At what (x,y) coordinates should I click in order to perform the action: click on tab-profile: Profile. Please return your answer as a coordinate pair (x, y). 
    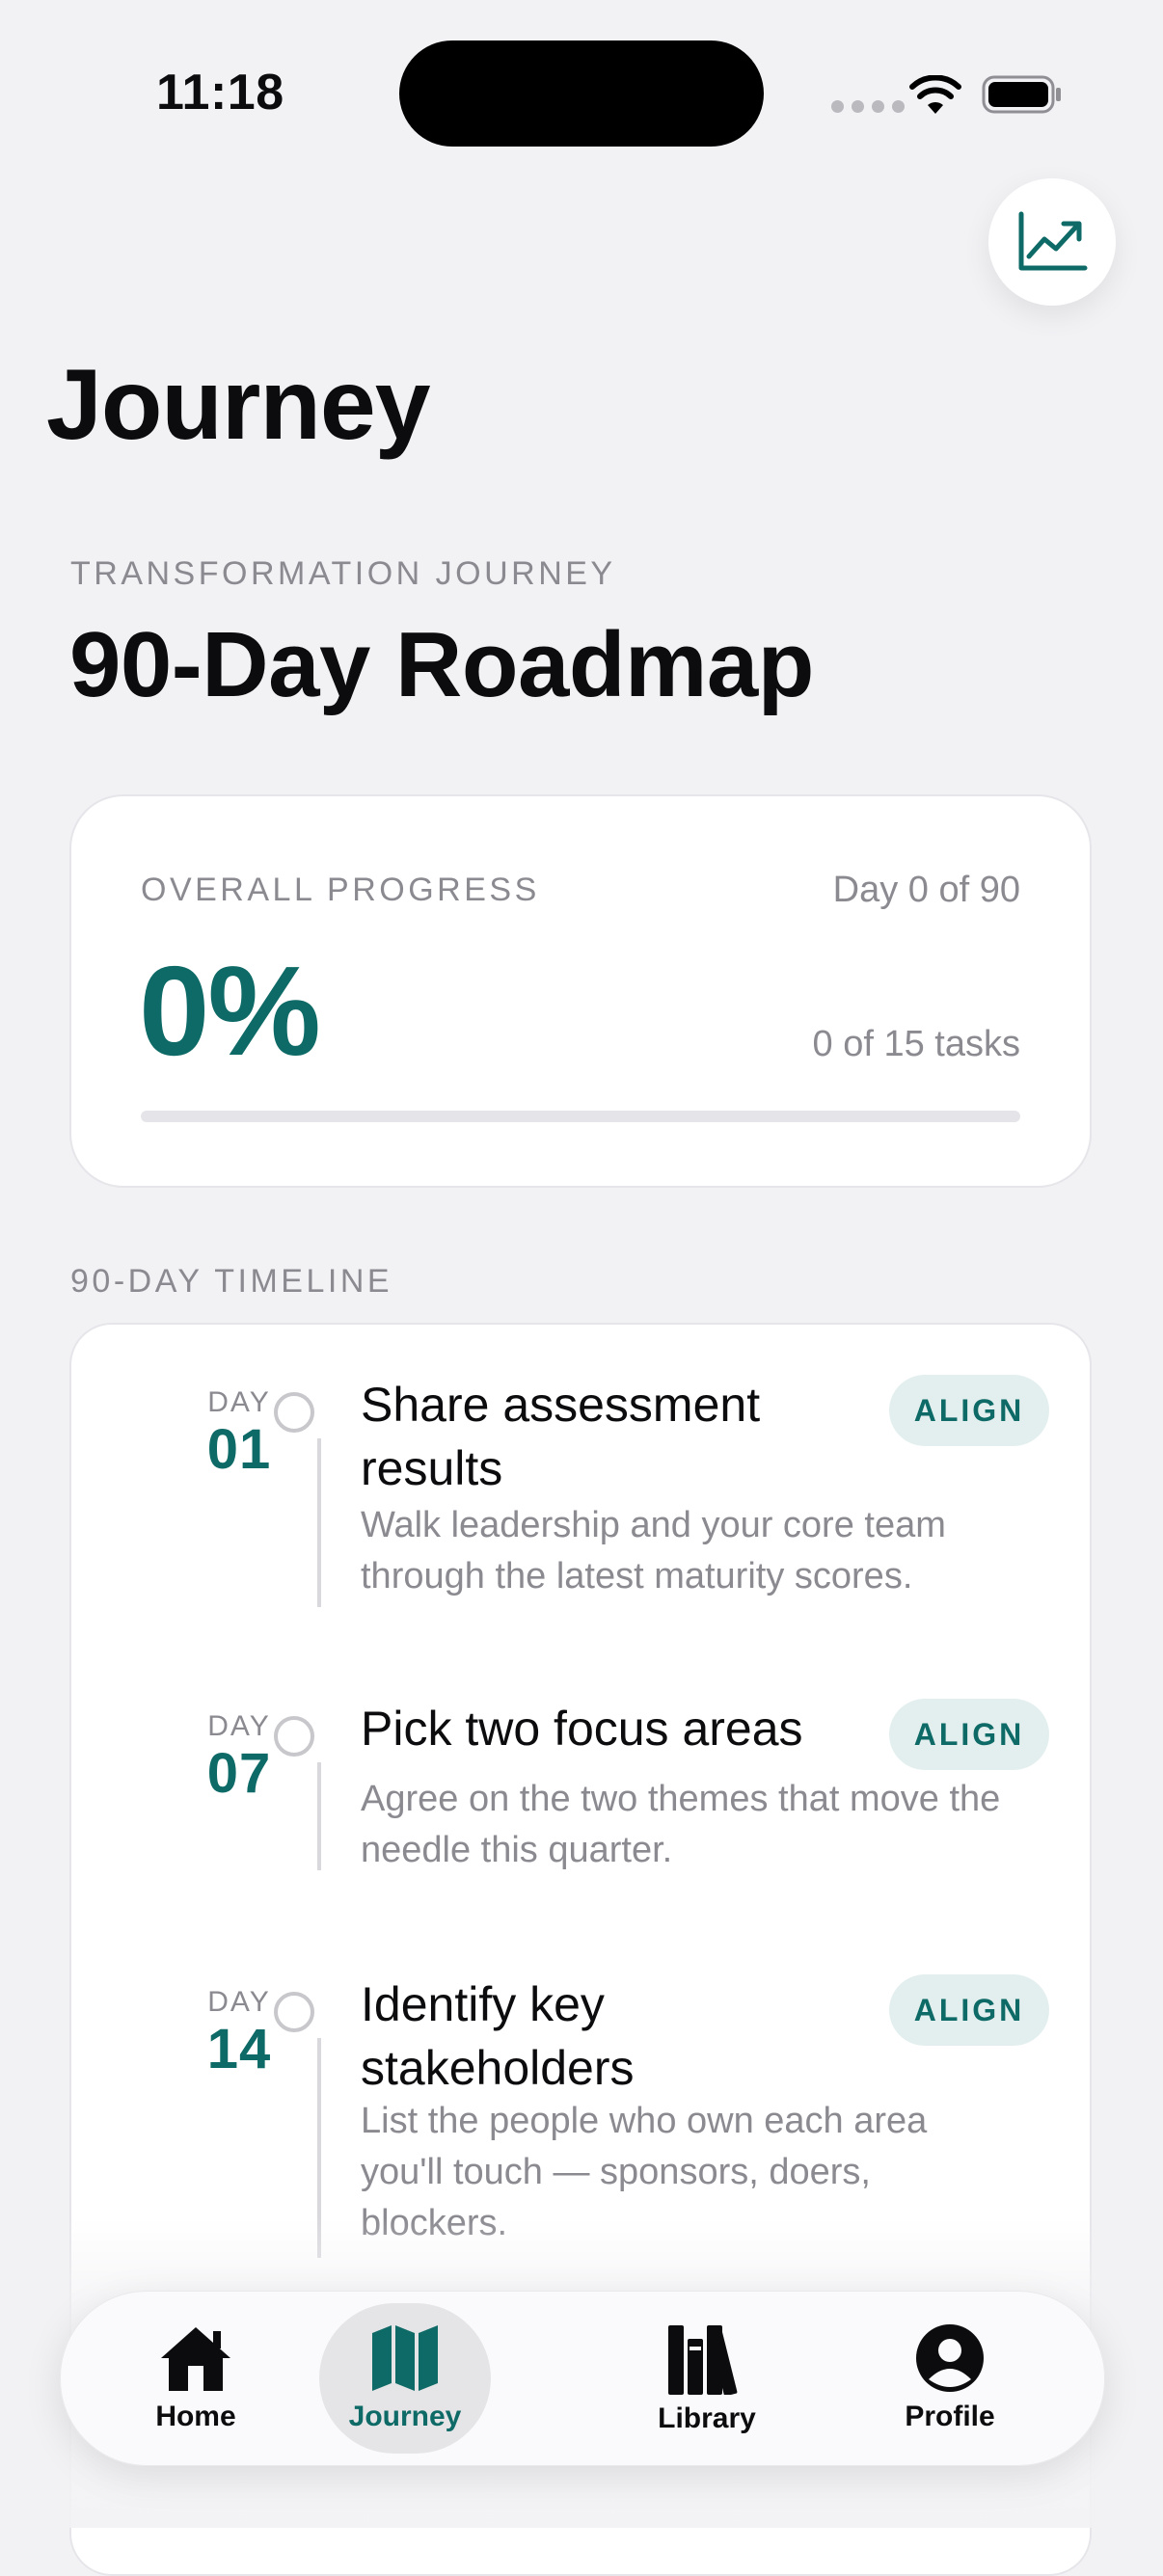
    Looking at the image, I should click on (950, 2378).